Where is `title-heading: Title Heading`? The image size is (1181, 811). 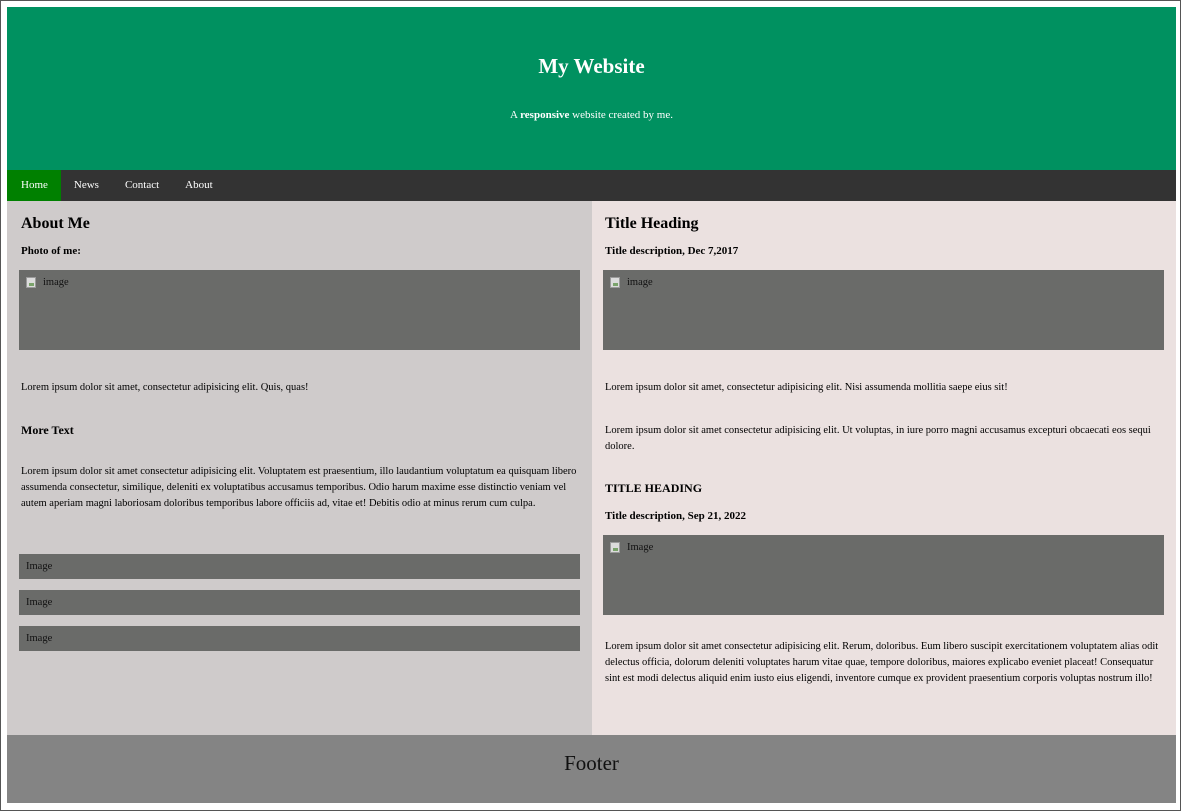
title-heading: Title Heading is located at coordinates (652, 223).